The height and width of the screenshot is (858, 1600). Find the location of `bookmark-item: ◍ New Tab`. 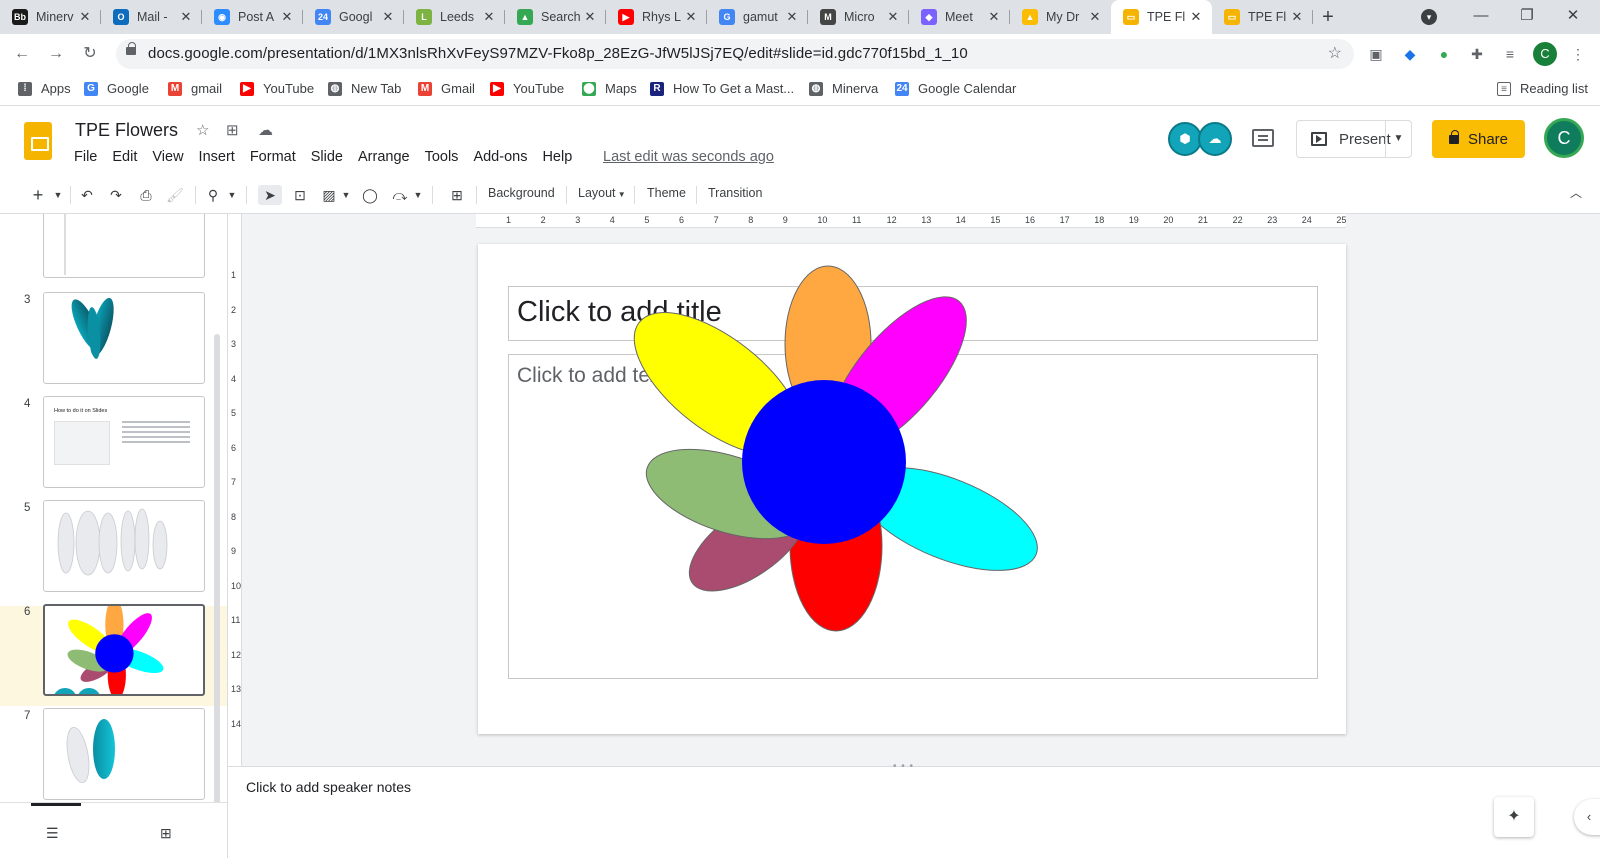

bookmark-item: ◍ New Tab is located at coordinates (364, 88).